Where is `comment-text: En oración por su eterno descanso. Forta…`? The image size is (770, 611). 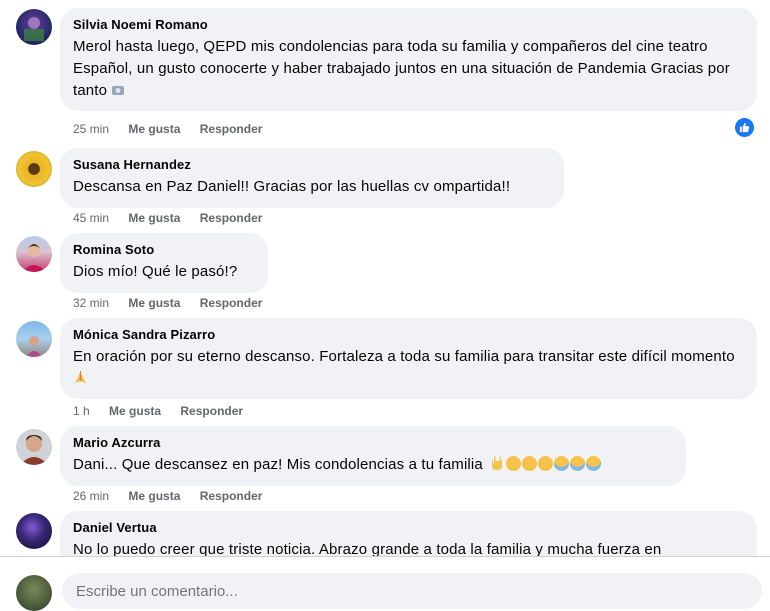
comment-text: En oración por su eterno descanso. Forta… is located at coordinates (408, 368).